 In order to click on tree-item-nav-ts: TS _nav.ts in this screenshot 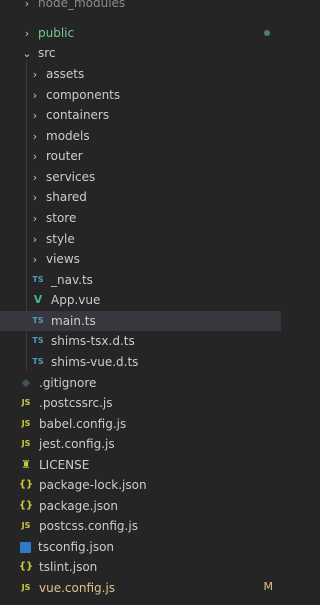, I will do `click(140, 280)`.